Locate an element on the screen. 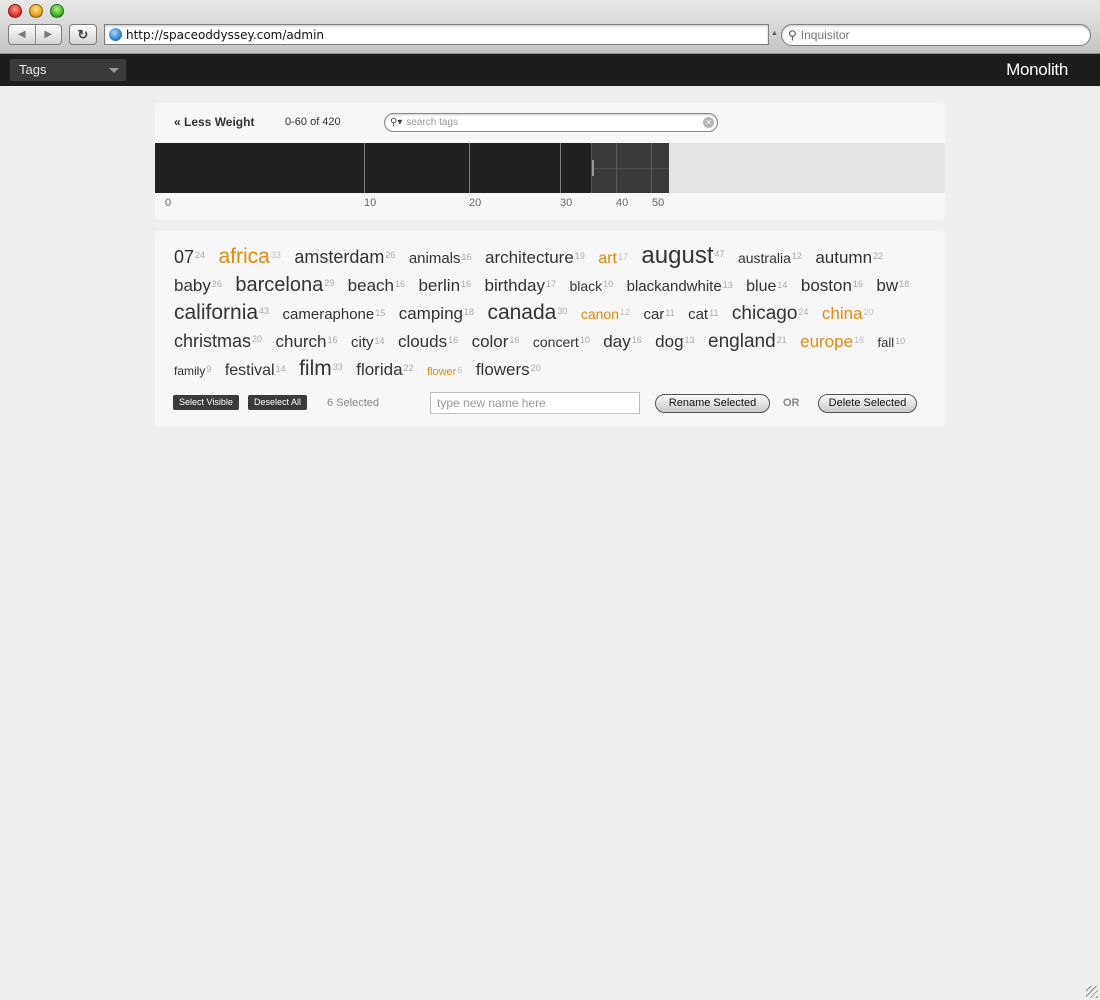 The width and height of the screenshot is (1100, 1000). tag-item: boston16 is located at coordinates (832, 286).